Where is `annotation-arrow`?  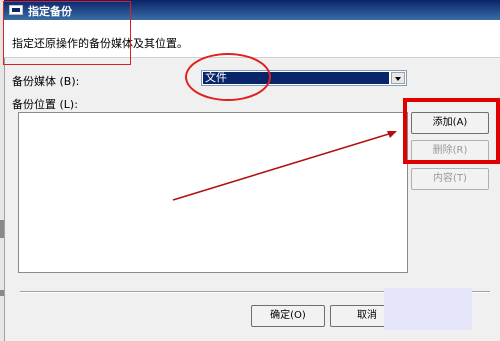 annotation-arrow is located at coordinates (284, 166).